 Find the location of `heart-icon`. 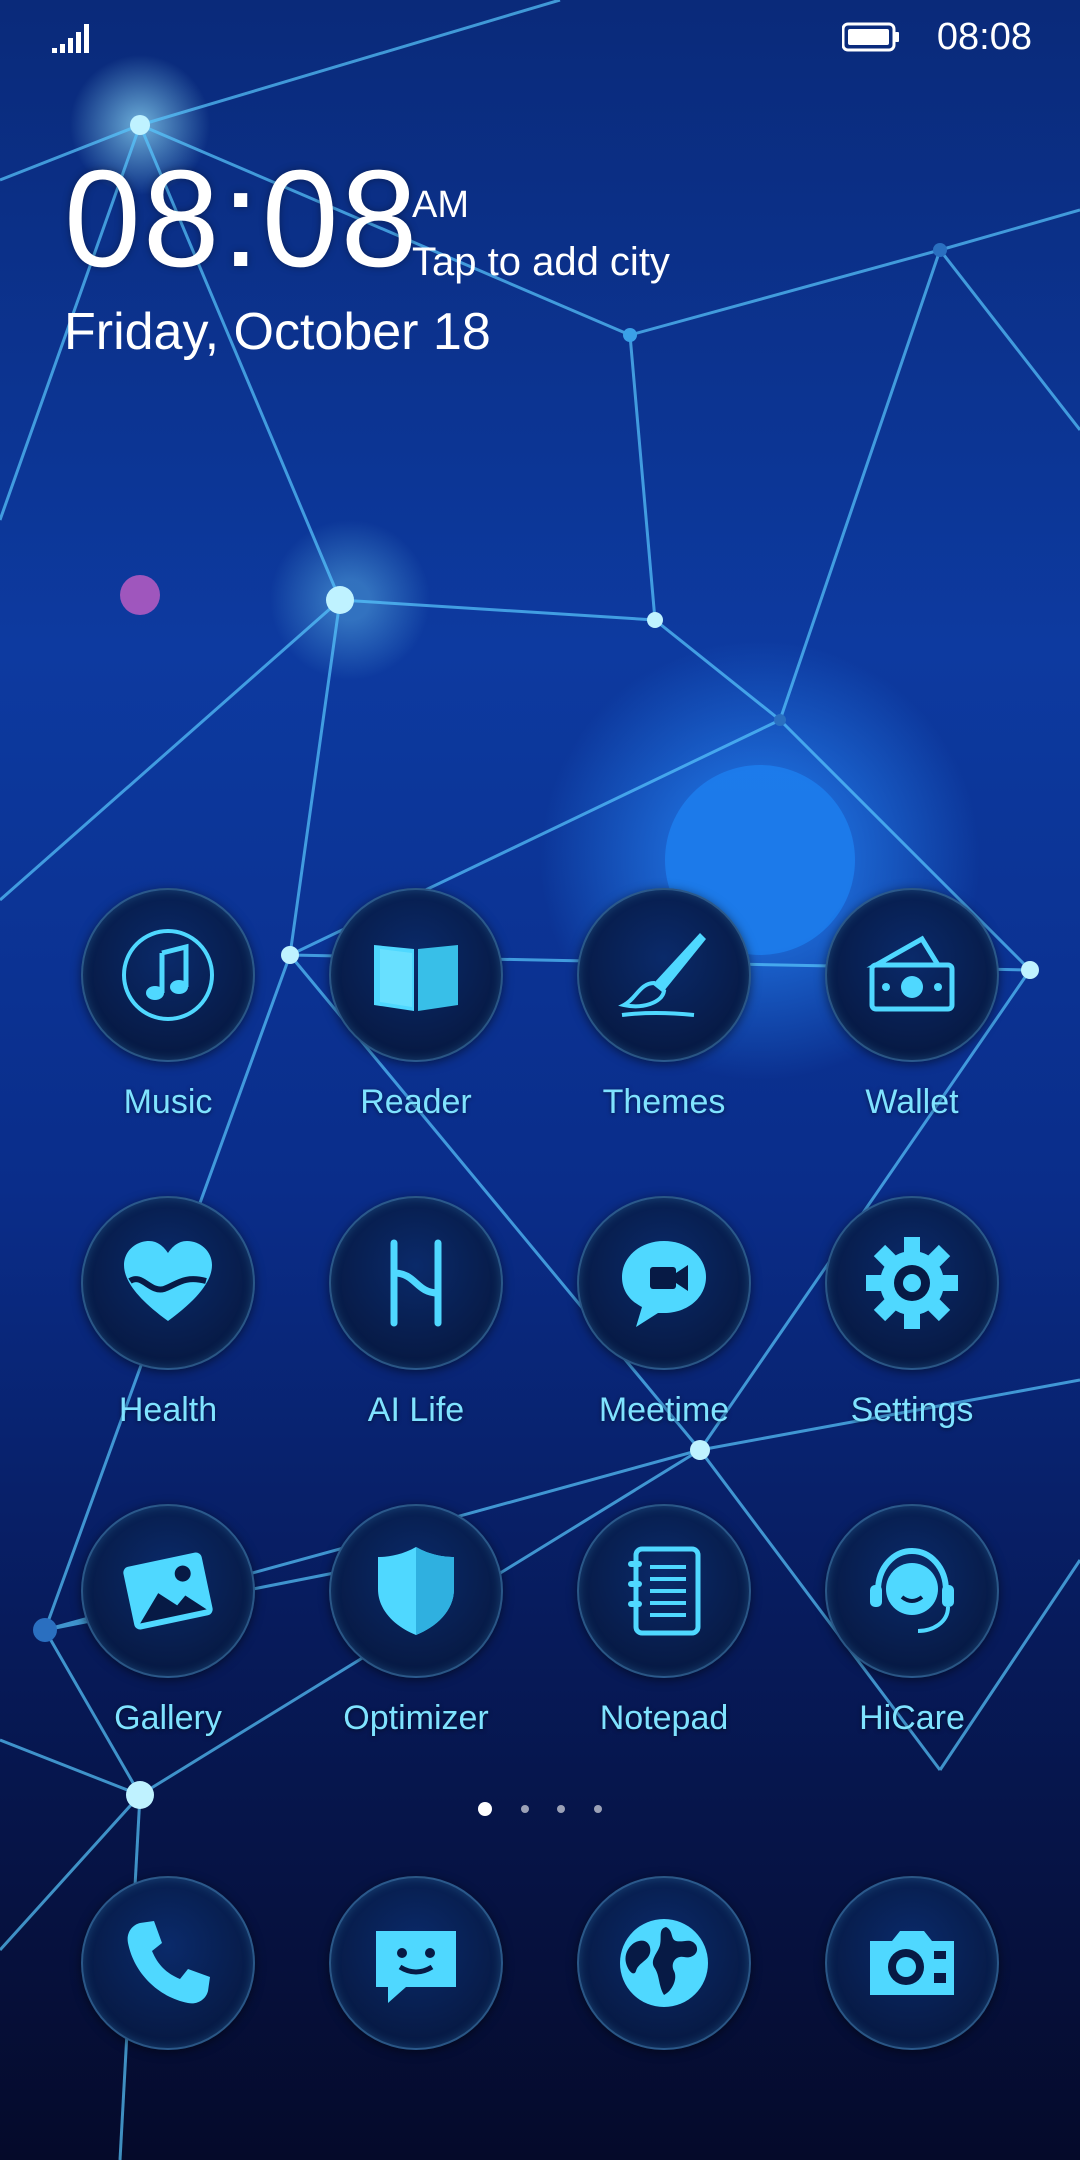

heart-icon is located at coordinates (168, 1281).